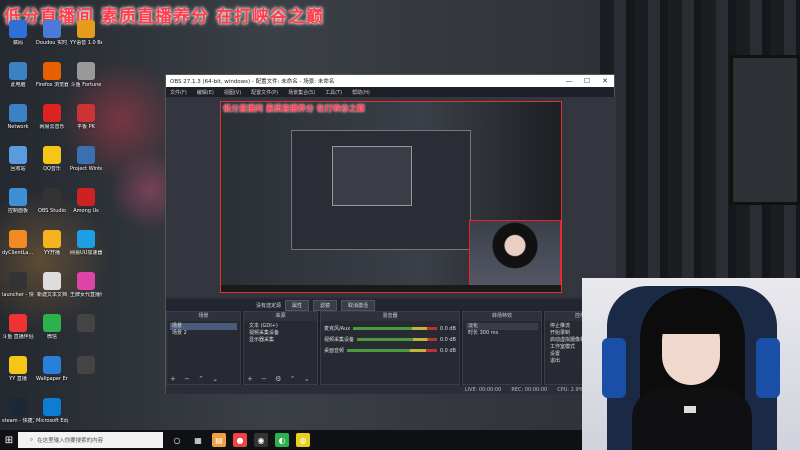 The image size is (800, 450). Describe the element at coordinates (32, 439) in the screenshot. I see `search-icon: ⌕` at that location.